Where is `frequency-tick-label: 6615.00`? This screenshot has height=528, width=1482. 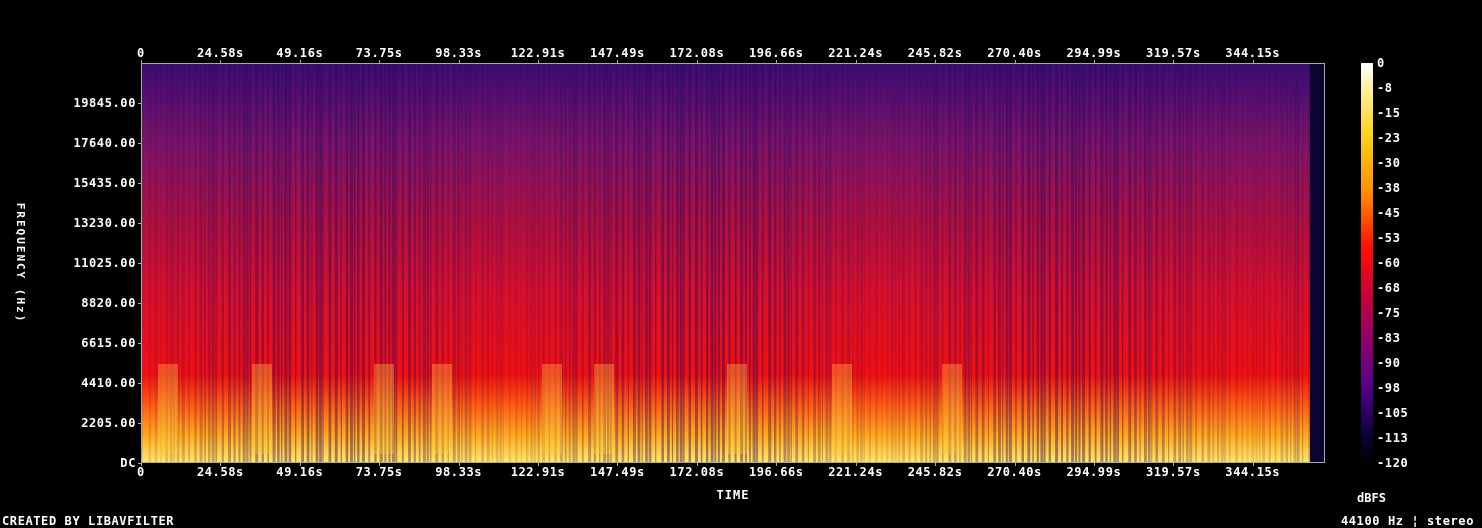
frequency-tick-label: 6615.00 is located at coordinates (108, 343).